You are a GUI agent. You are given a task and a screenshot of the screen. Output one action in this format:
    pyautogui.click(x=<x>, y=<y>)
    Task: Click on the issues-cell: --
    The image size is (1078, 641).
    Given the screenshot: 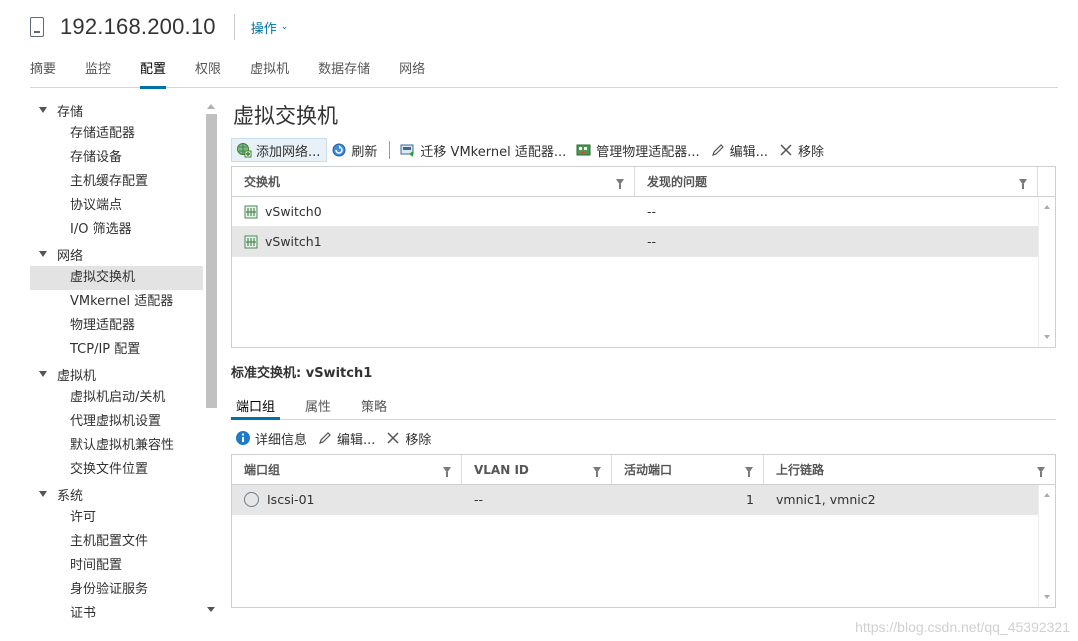 What is the action you would take?
    pyautogui.click(x=652, y=211)
    